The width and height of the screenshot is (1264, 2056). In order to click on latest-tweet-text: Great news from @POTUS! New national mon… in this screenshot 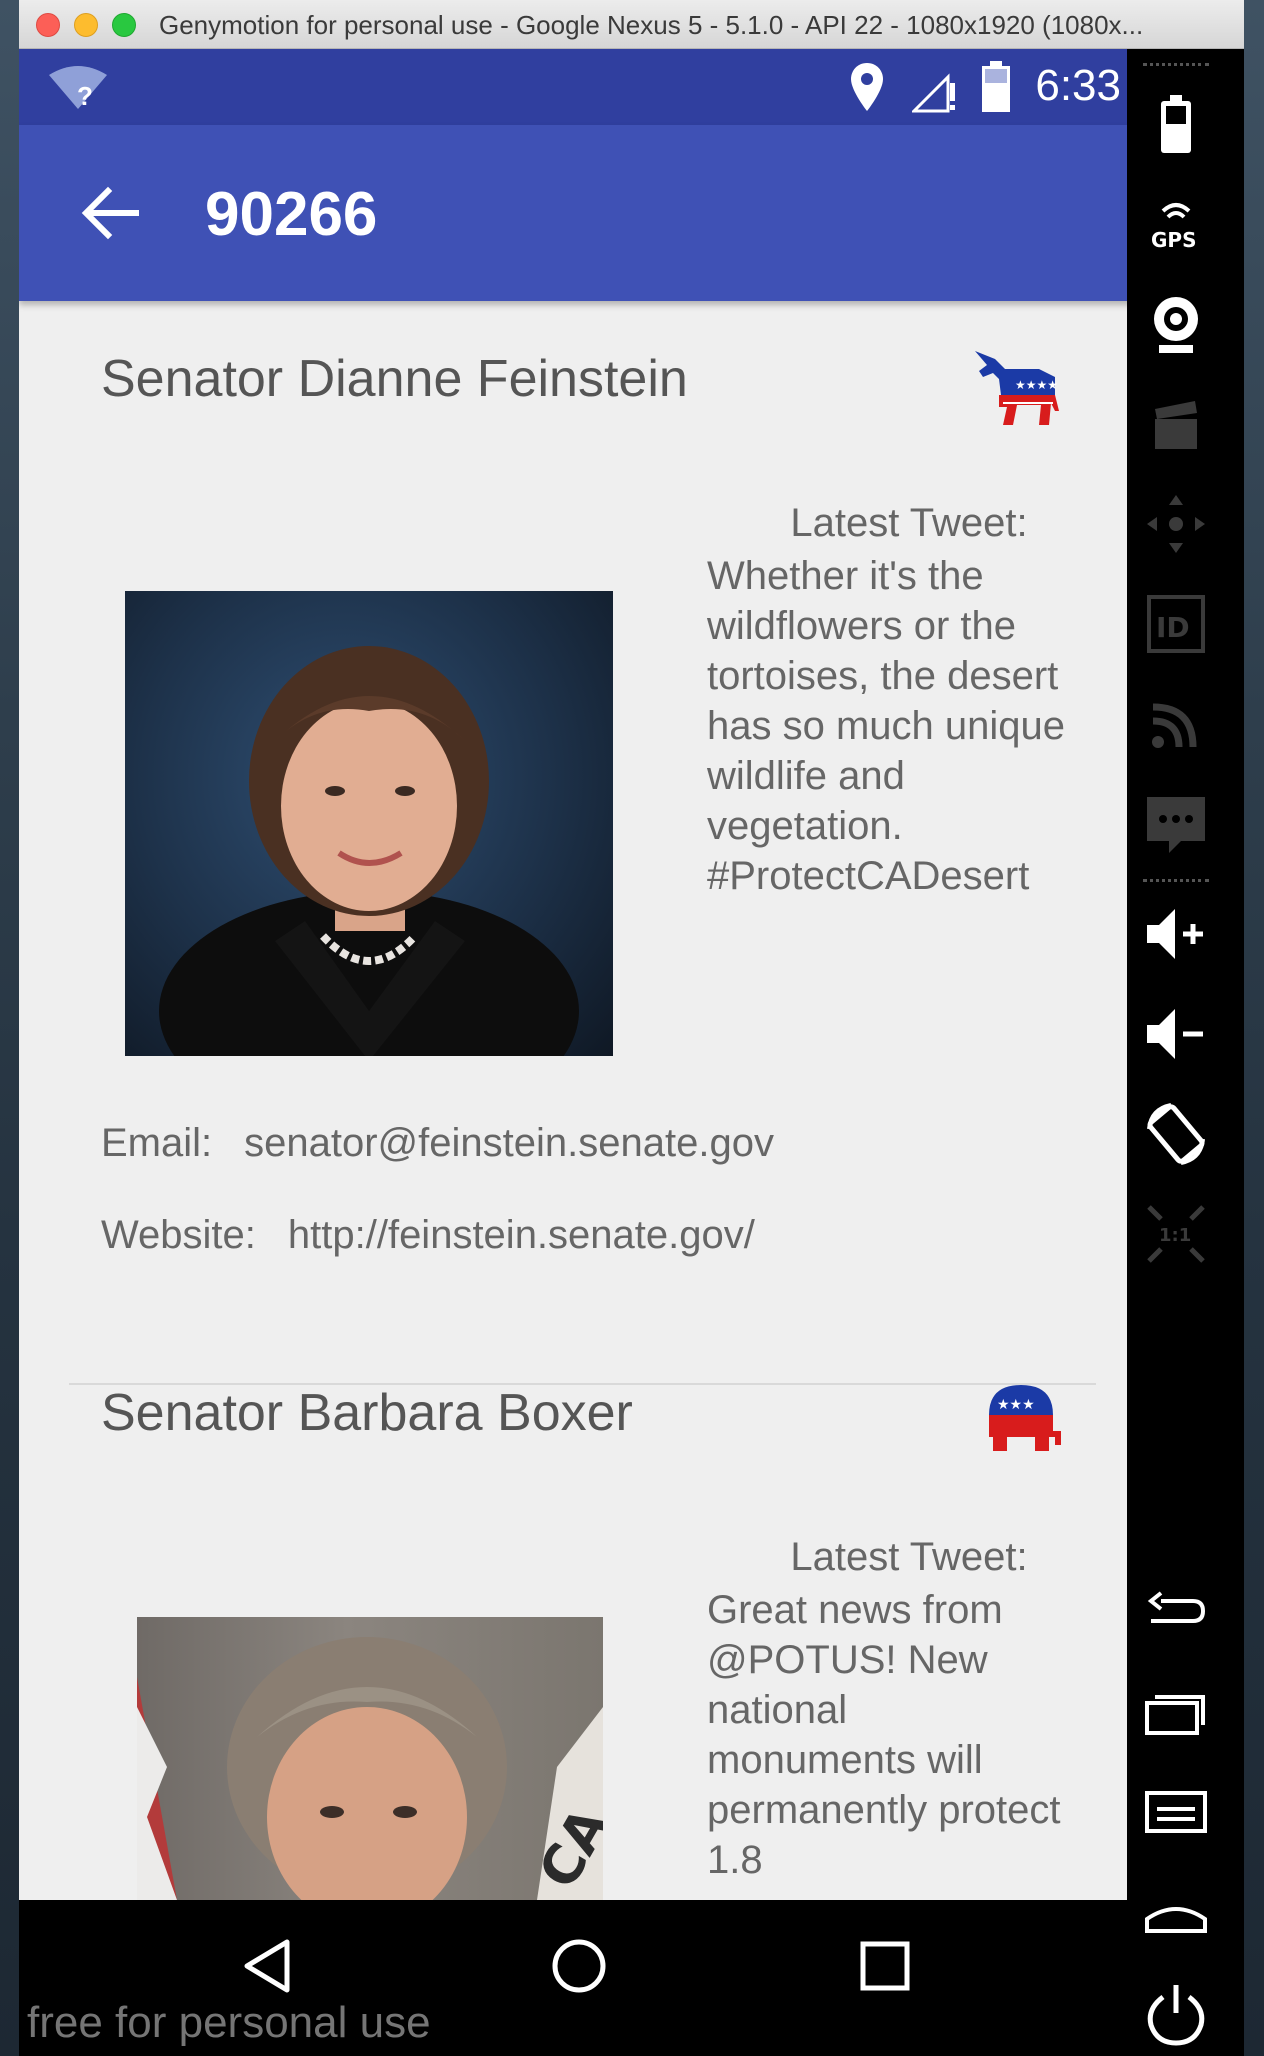, I will do `click(884, 1735)`.